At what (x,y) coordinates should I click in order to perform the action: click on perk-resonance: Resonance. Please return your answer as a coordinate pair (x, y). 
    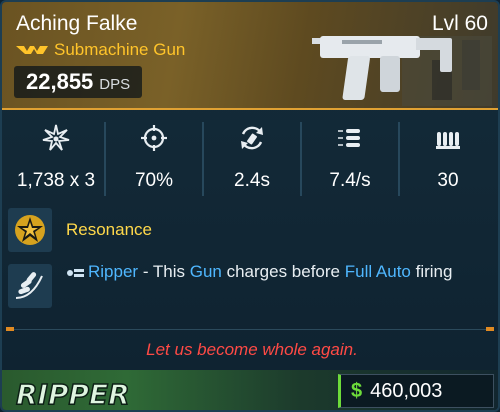
    Looking at the image, I should click on (80, 230).